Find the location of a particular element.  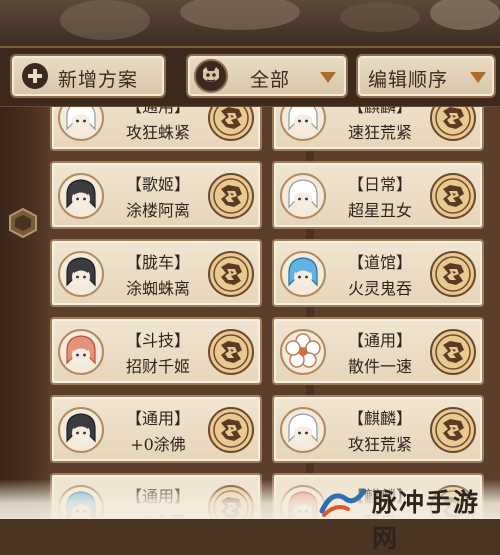

plan-card: 【通用】 散件一速 is located at coordinates (378, 351).